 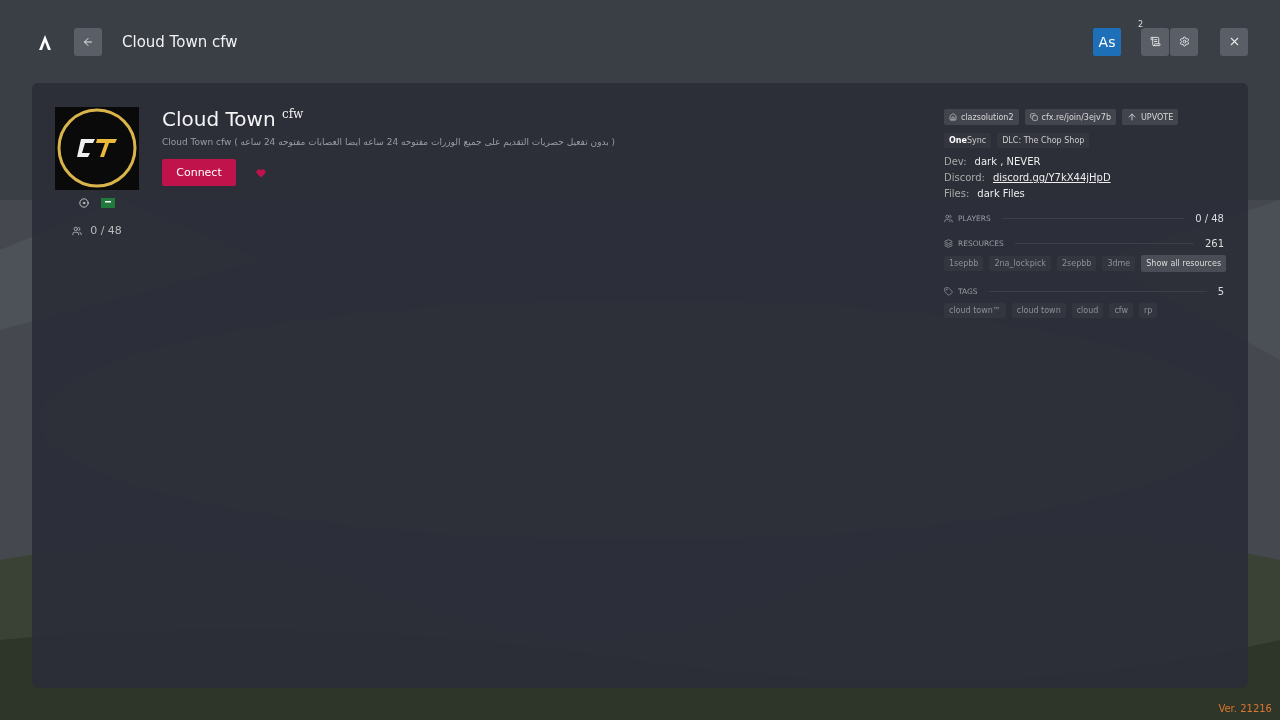 I want to click on discord-link: discord.gg/Y7kX44jHpD, so click(x=1051, y=177).